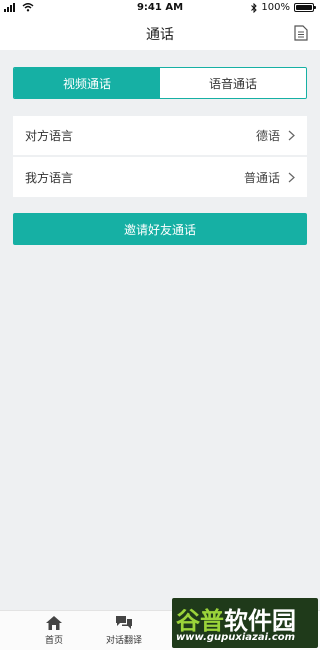 The image size is (320, 650). What do you see at coordinates (123, 641) in the screenshot?
I see `tab-dialogue-translation-label: 对话翻译` at bounding box center [123, 641].